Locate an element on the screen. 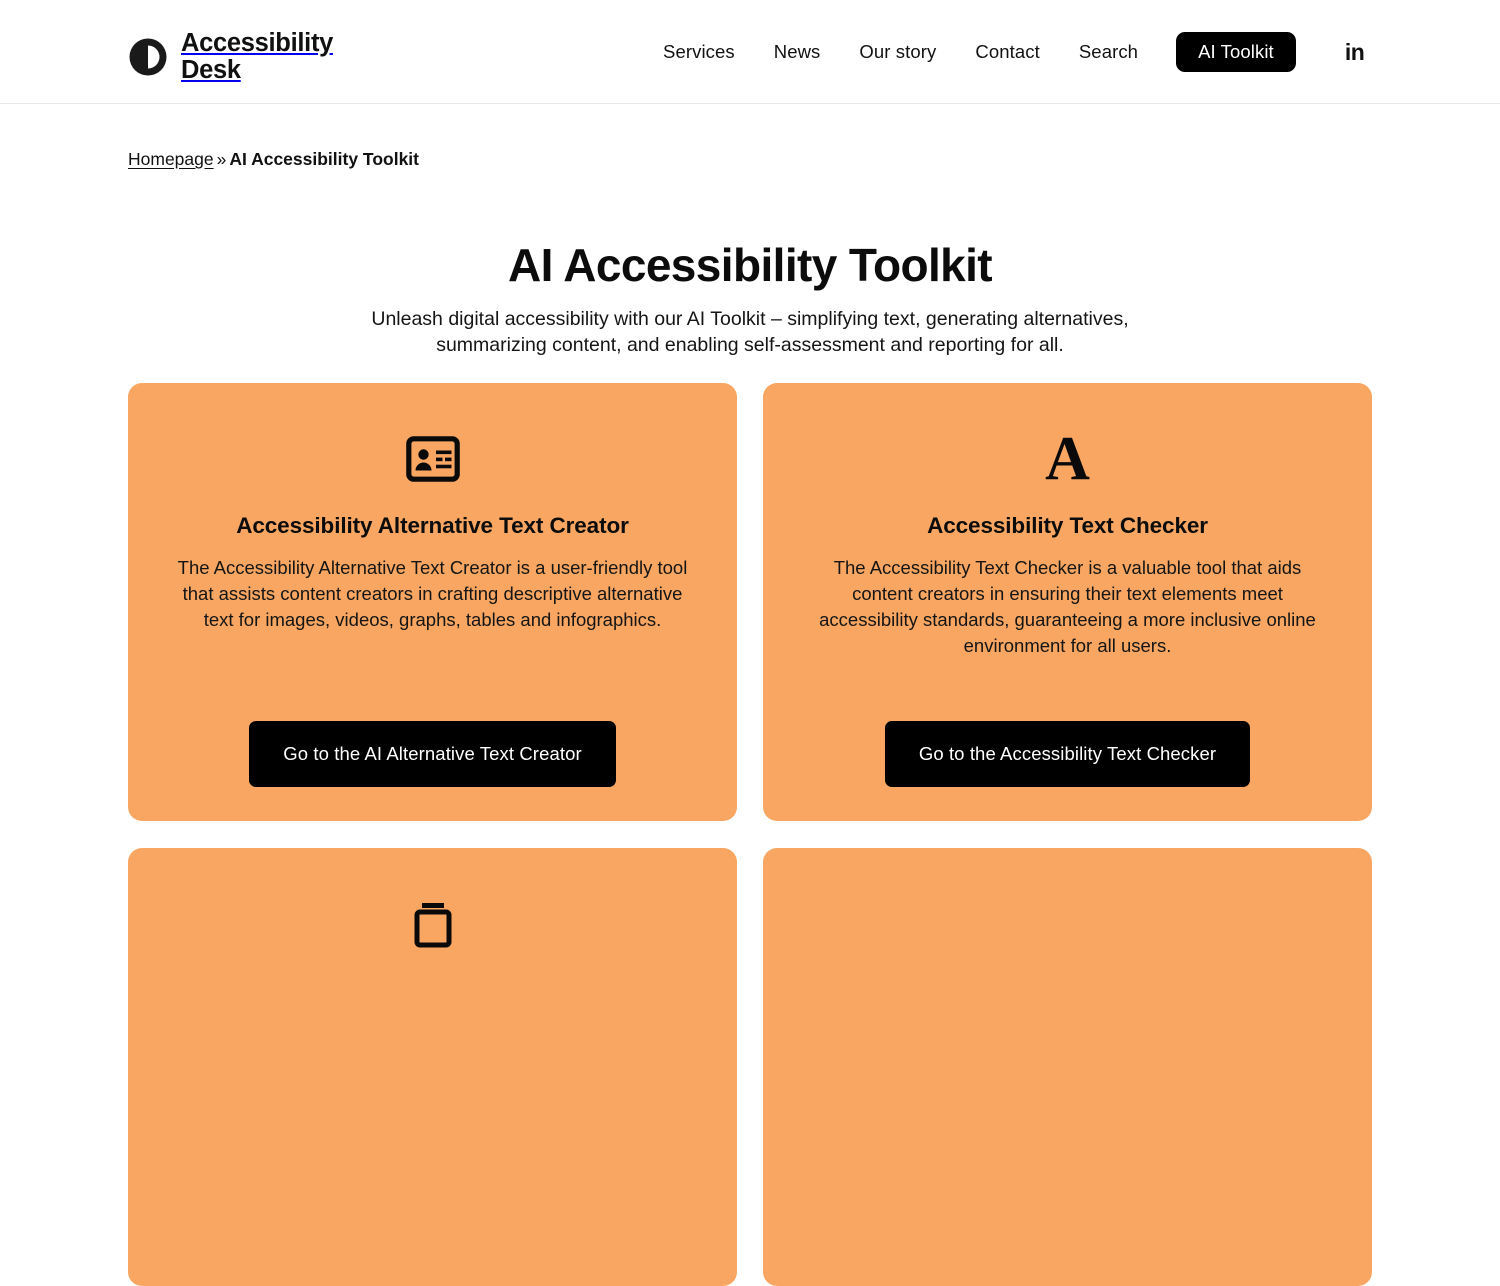 The image size is (1500, 1286). logo-wordmark-line1: Accessibility is located at coordinates (257, 43).